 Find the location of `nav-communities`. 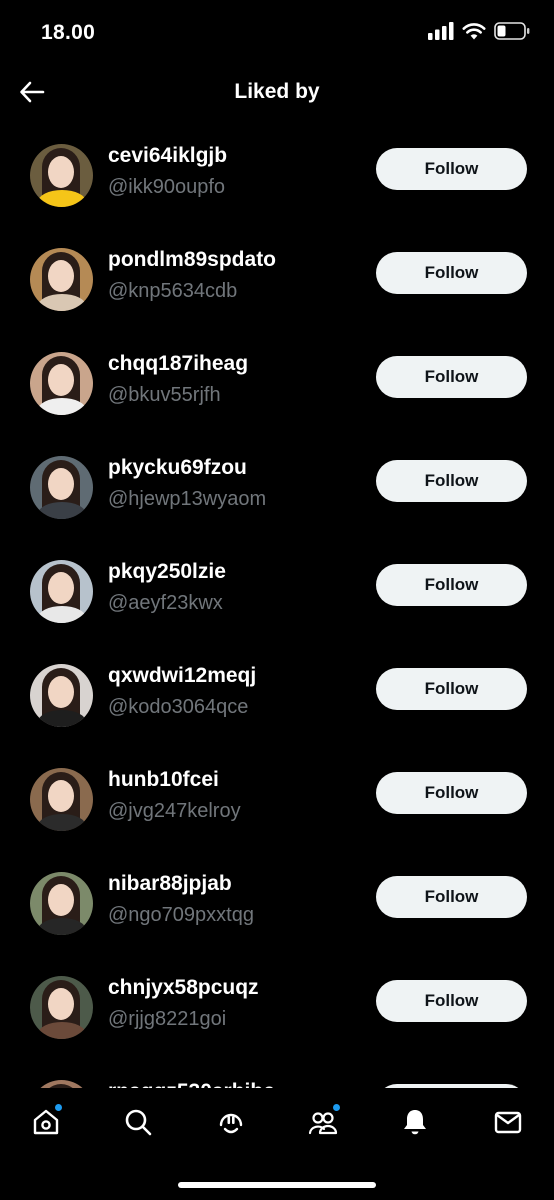

nav-communities is located at coordinates (323, 1124).